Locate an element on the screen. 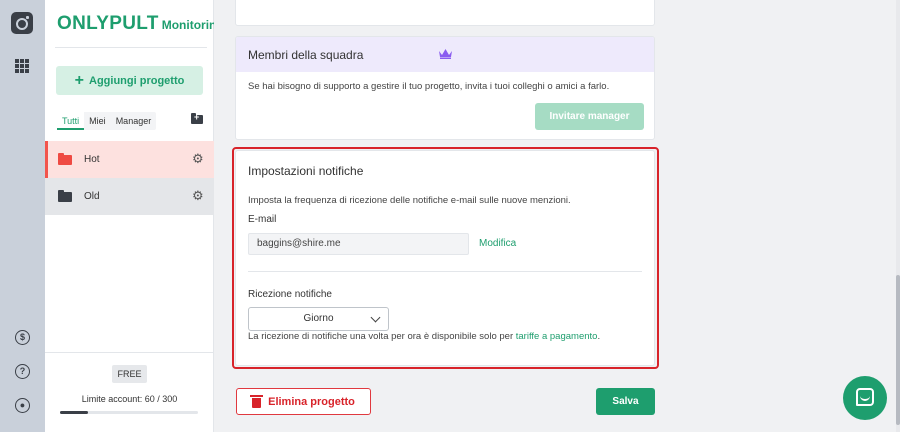 The height and width of the screenshot is (432, 900). previous-card is located at coordinates (445, 13).